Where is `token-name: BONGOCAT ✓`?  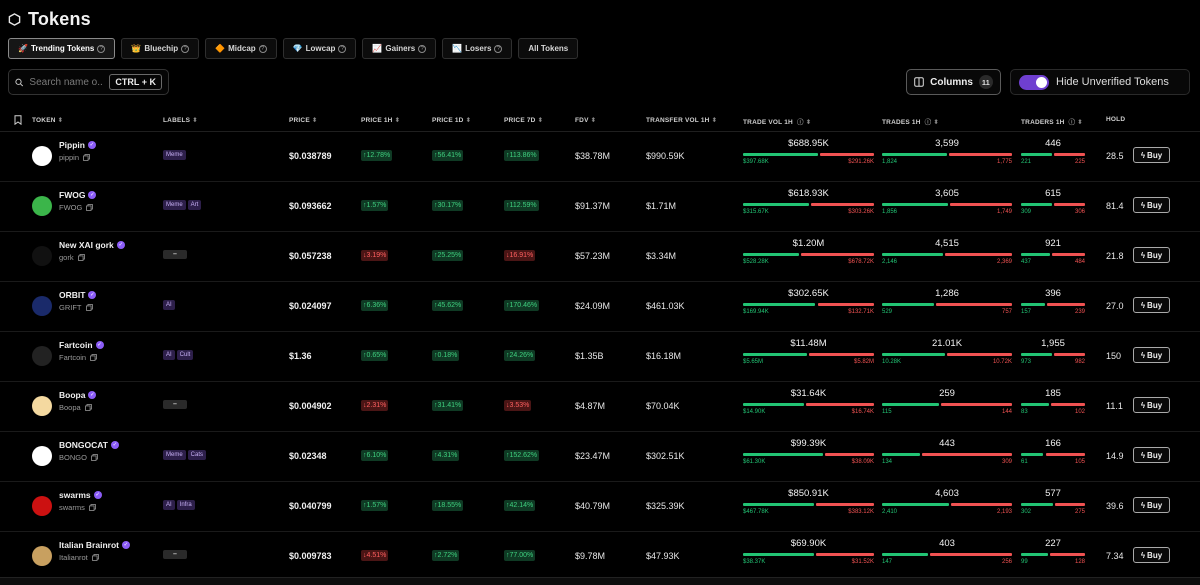
token-name: BONGOCAT ✓ is located at coordinates (89, 445).